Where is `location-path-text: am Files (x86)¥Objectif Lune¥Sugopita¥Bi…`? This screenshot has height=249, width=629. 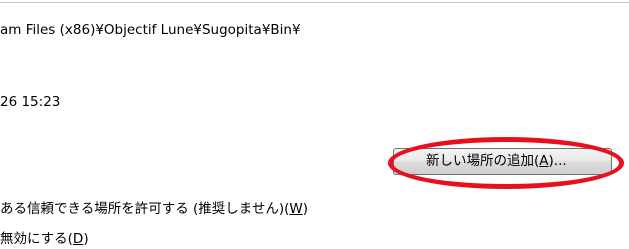 location-path-text: am Files (x86)¥Objectif Lune¥Sugopita¥Bi… is located at coordinates (150, 30).